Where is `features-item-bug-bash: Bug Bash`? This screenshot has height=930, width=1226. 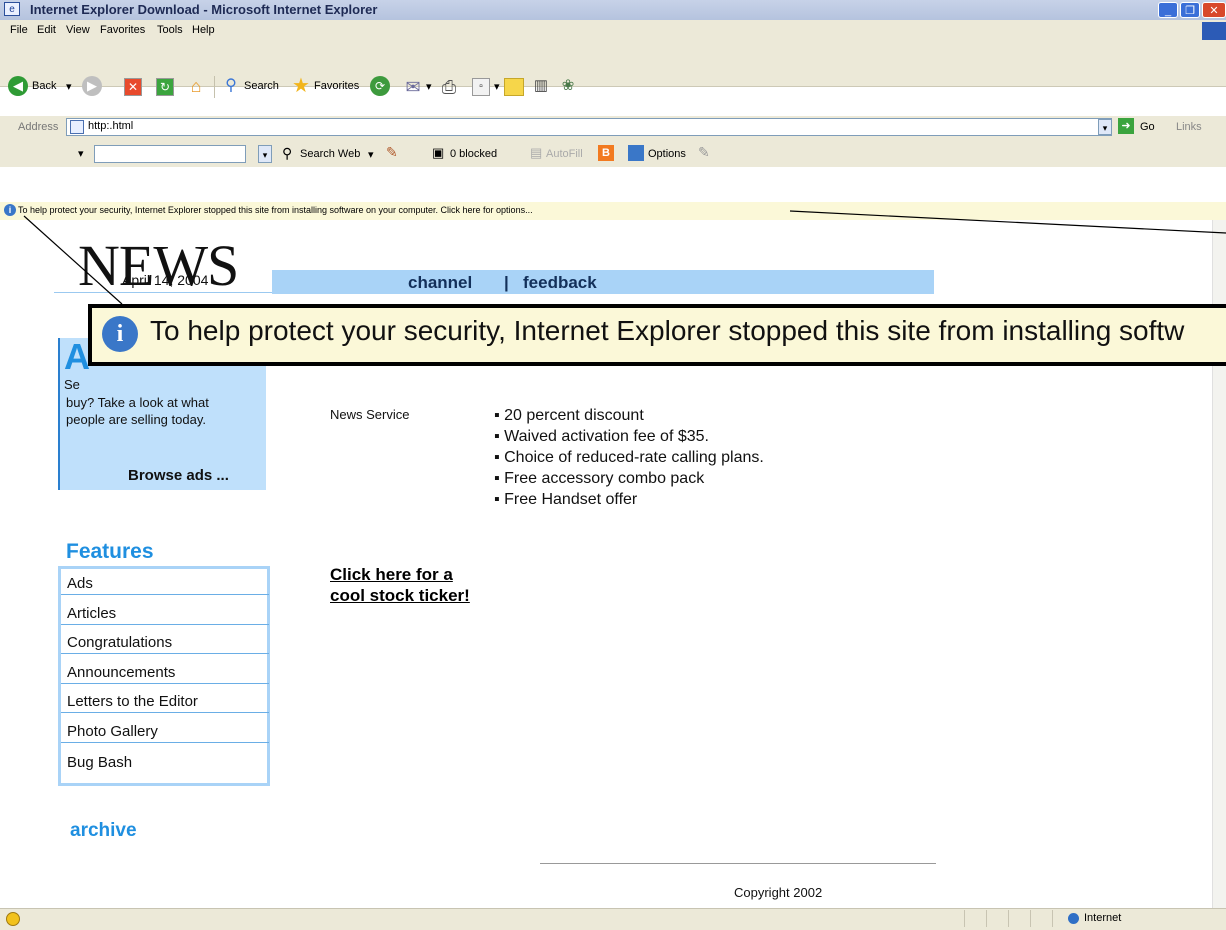 features-item-bug-bash: Bug Bash is located at coordinates (96, 763).